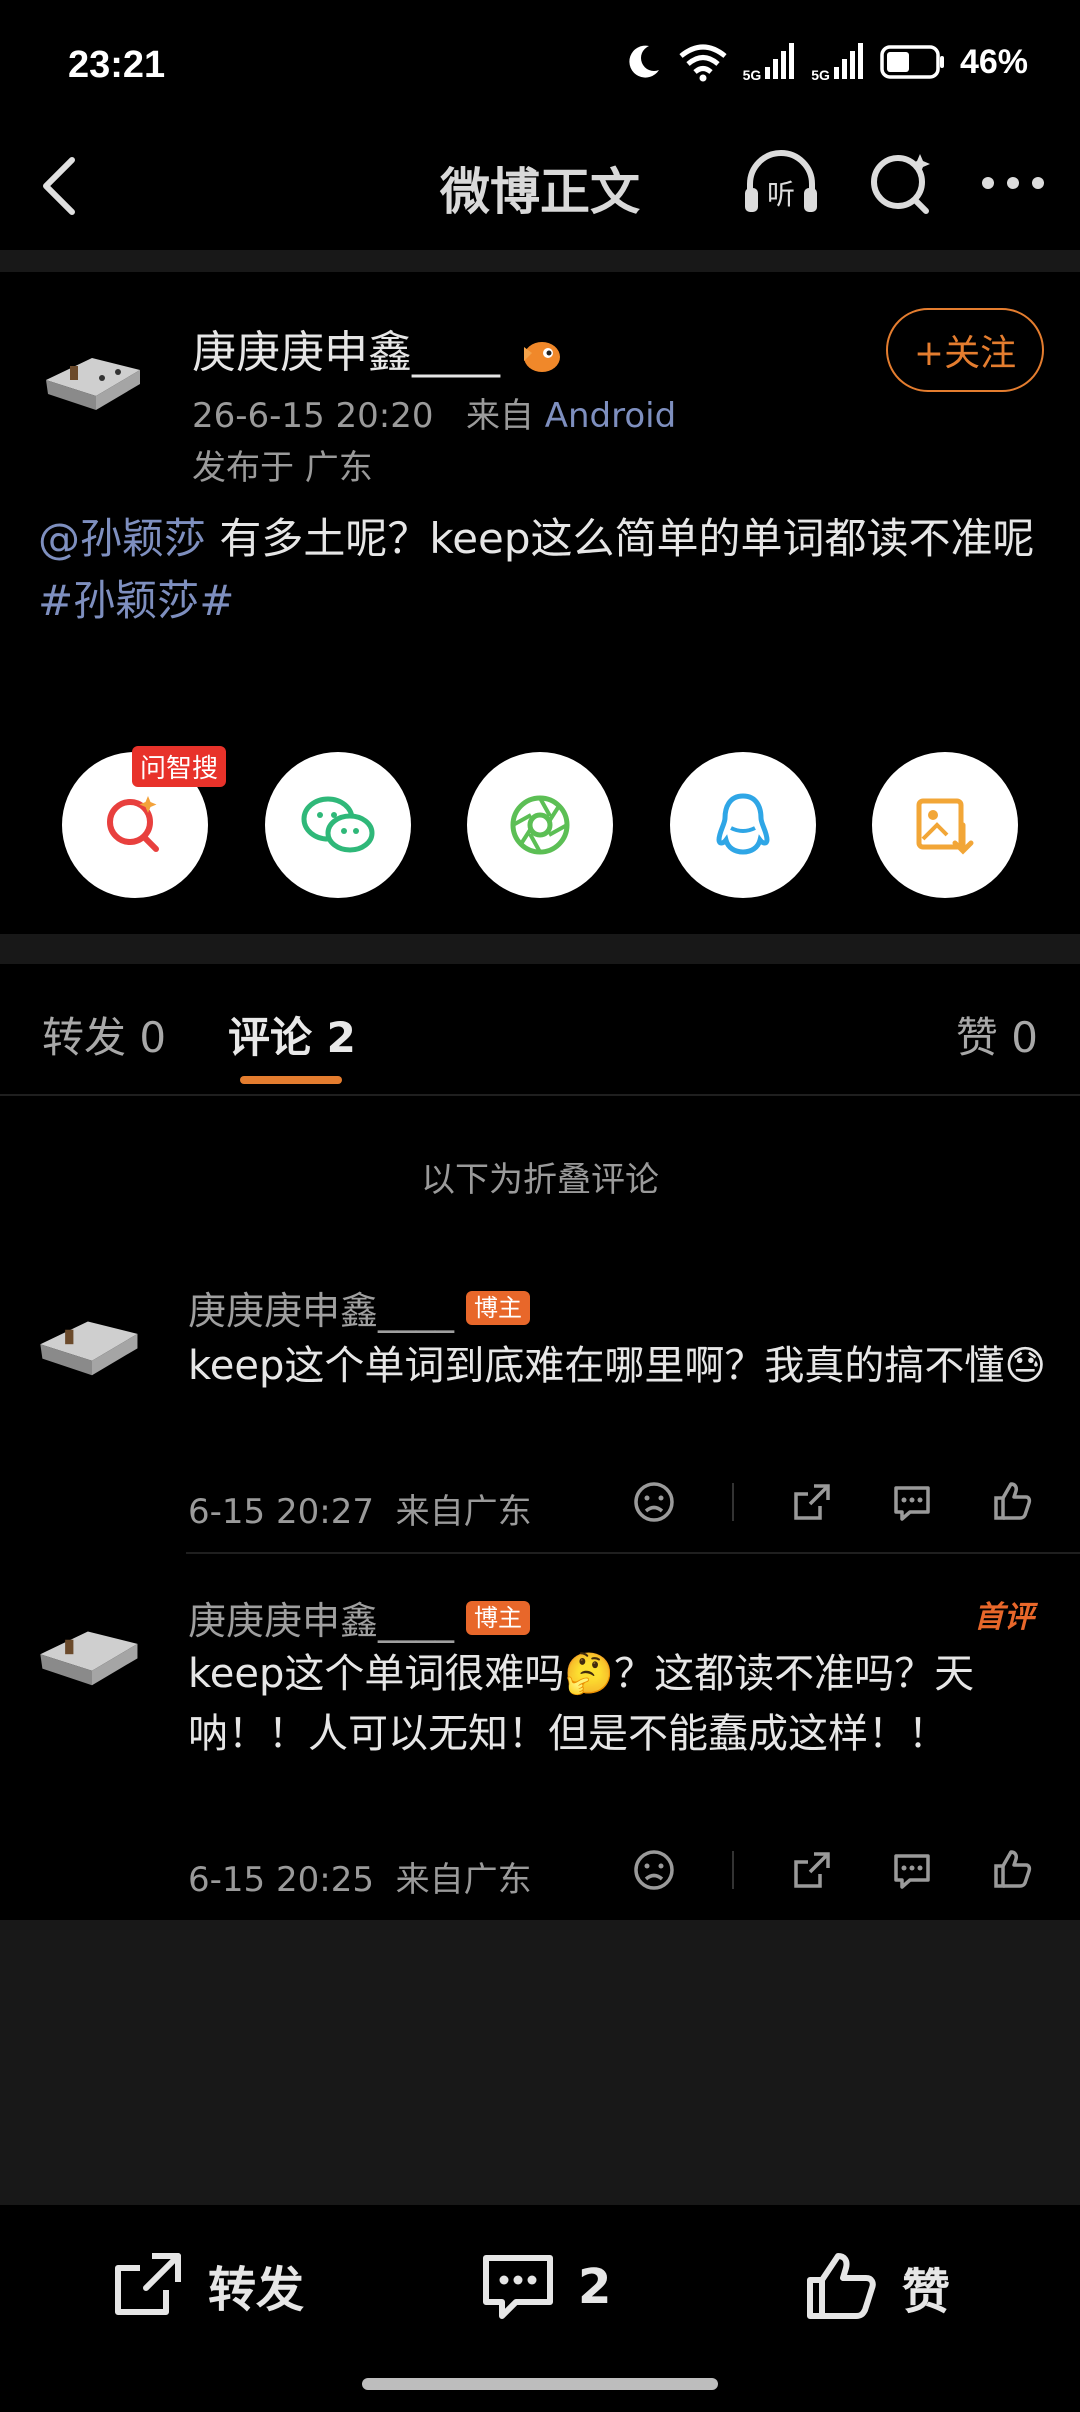 The width and height of the screenshot is (1080, 2412). What do you see at coordinates (781, 194) in the screenshot?
I see `svg-text: 听` at bounding box center [781, 194].